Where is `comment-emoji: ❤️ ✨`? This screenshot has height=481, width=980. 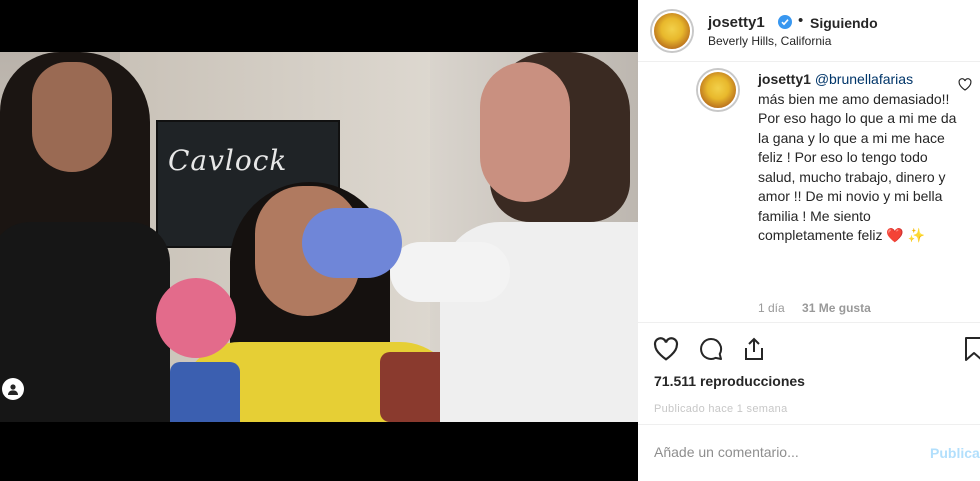 comment-emoji: ❤️ ✨ is located at coordinates (906, 235).